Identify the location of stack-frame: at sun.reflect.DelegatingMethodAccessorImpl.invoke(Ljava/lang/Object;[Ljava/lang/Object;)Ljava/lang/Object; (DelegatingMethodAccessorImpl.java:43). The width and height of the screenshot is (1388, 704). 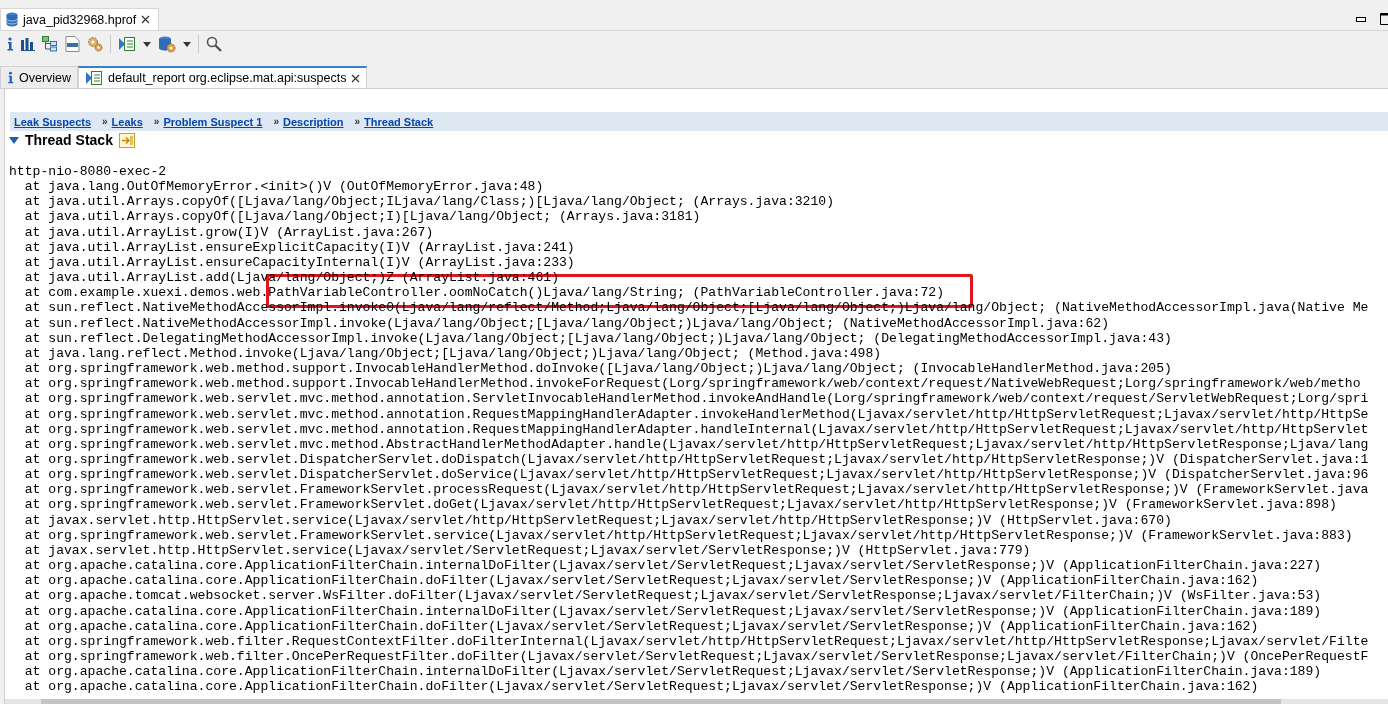
(598, 338).